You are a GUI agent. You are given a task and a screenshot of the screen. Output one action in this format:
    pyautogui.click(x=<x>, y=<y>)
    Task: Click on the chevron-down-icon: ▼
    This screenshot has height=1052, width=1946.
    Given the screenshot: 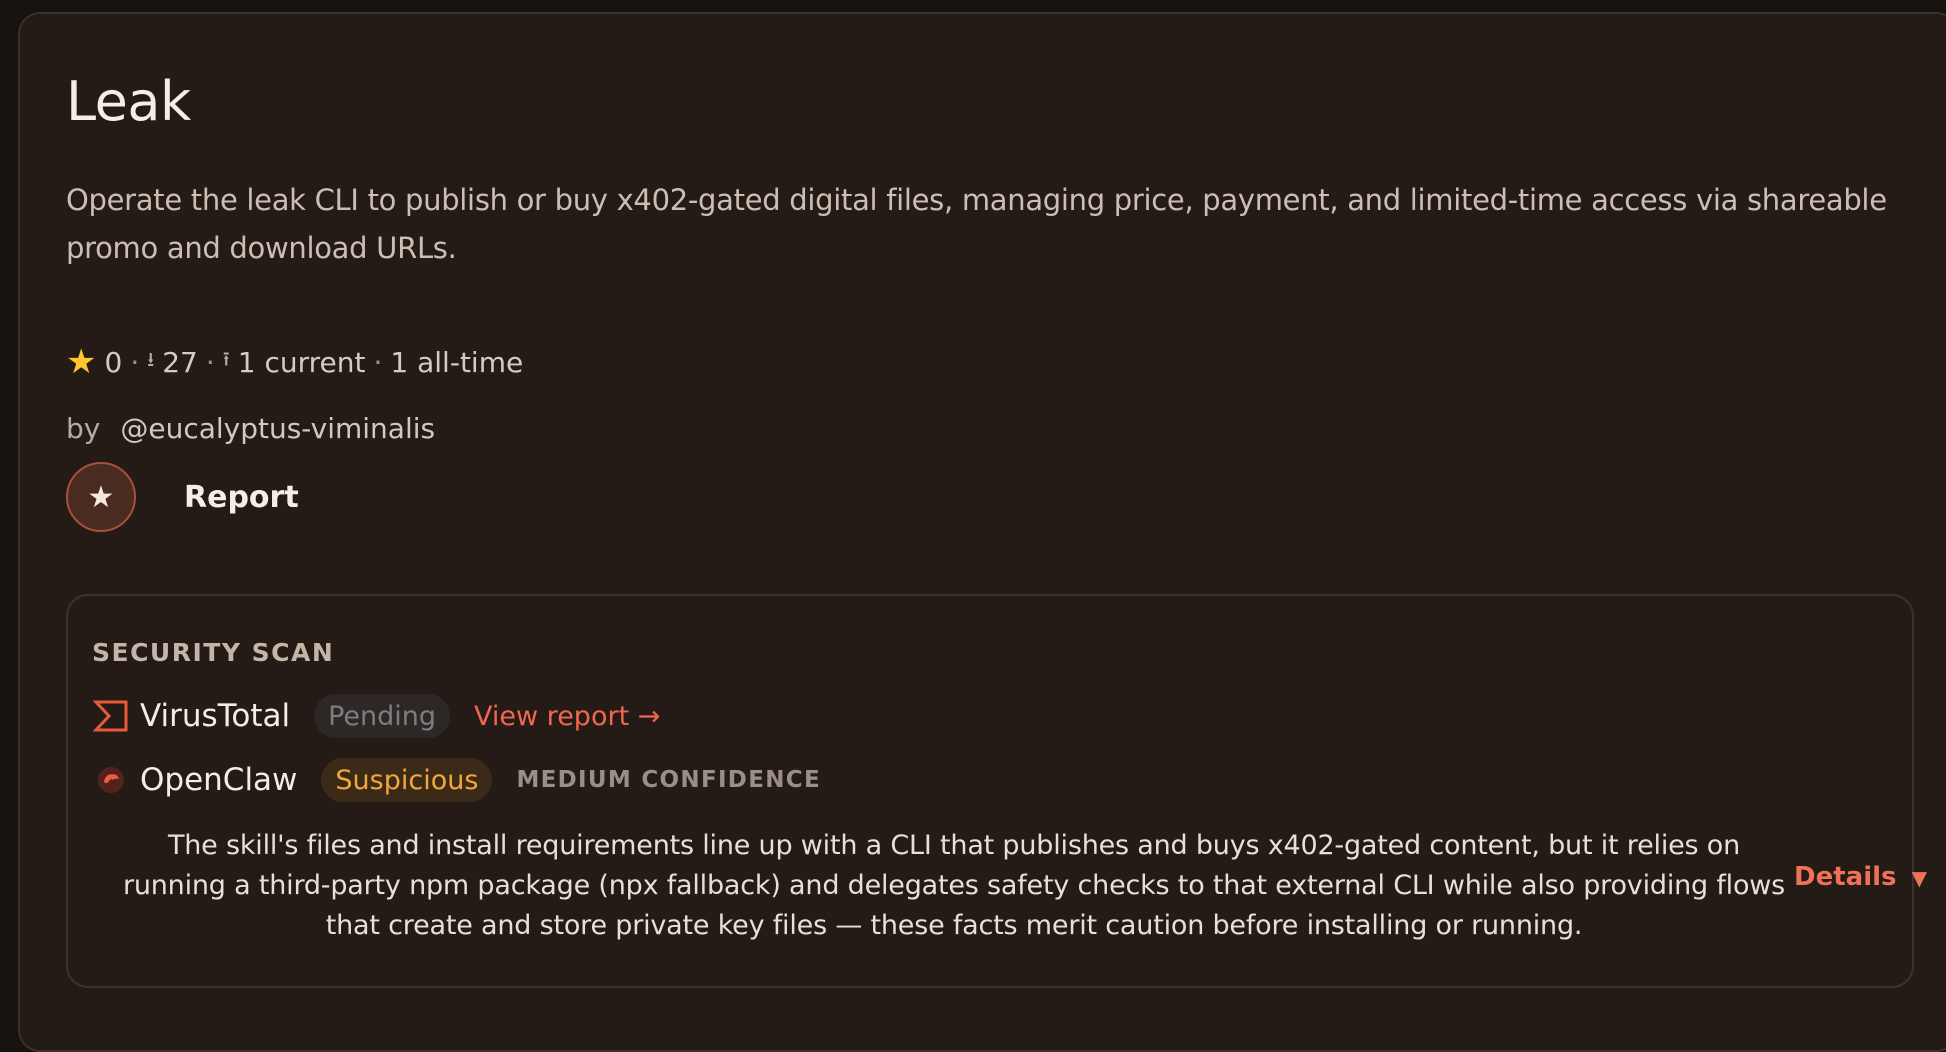 What is the action you would take?
    pyautogui.click(x=1919, y=878)
    